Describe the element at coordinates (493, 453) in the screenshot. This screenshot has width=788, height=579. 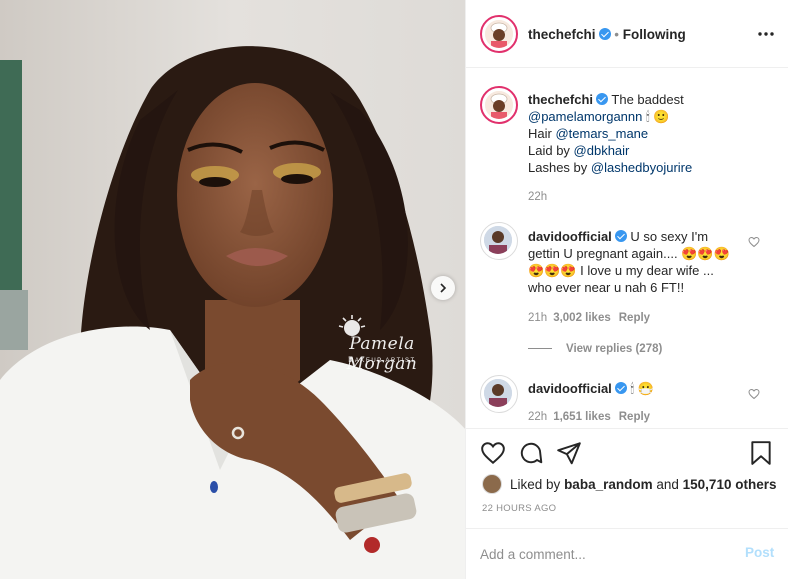
I see `heart-icon` at that location.